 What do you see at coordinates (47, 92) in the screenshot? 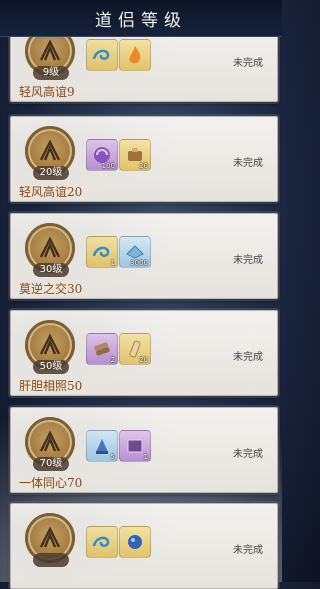
I see `milestone-name: 轻风高谊9` at bounding box center [47, 92].